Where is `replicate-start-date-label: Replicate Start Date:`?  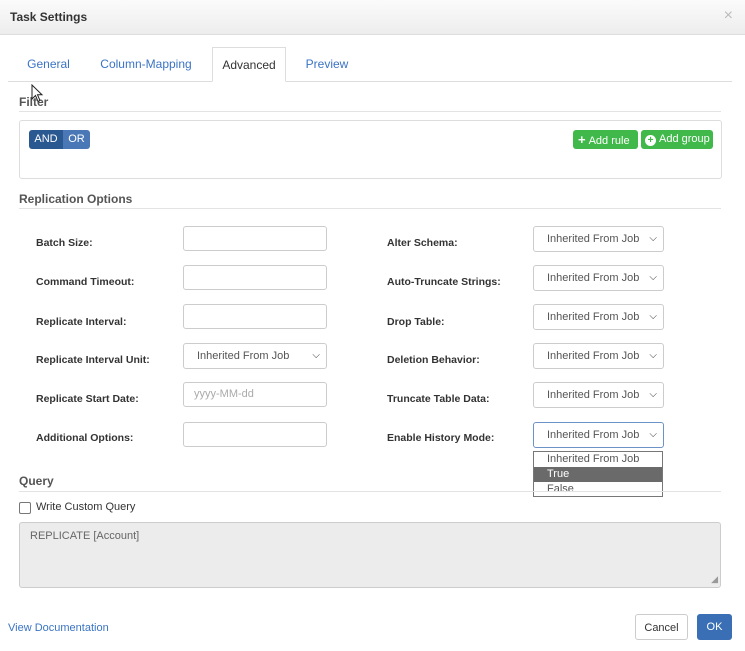
replicate-start-date-label: Replicate Start Date: is located at coordinates (87, 399).